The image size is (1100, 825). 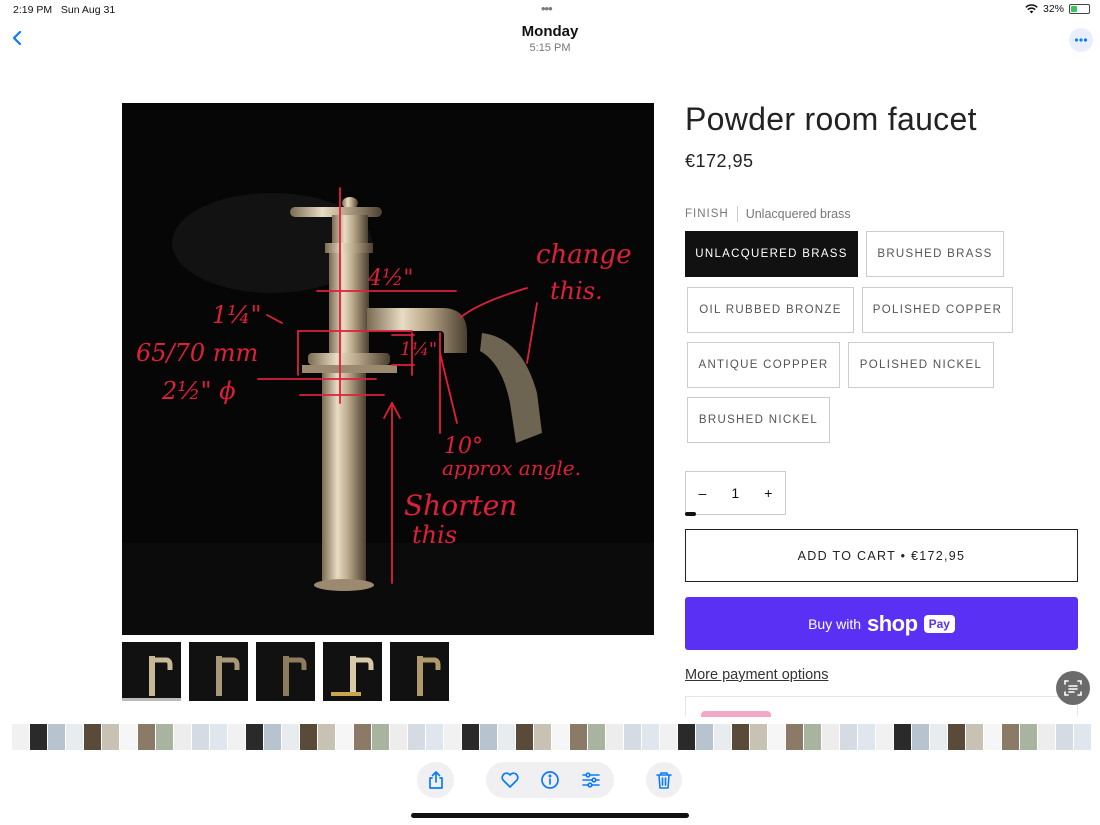 What do you see at coordinates (64, 10) in the screenshot?
I see `status-time: 2:19 PM Sun Aug 31` at bounding box center [64, 10].